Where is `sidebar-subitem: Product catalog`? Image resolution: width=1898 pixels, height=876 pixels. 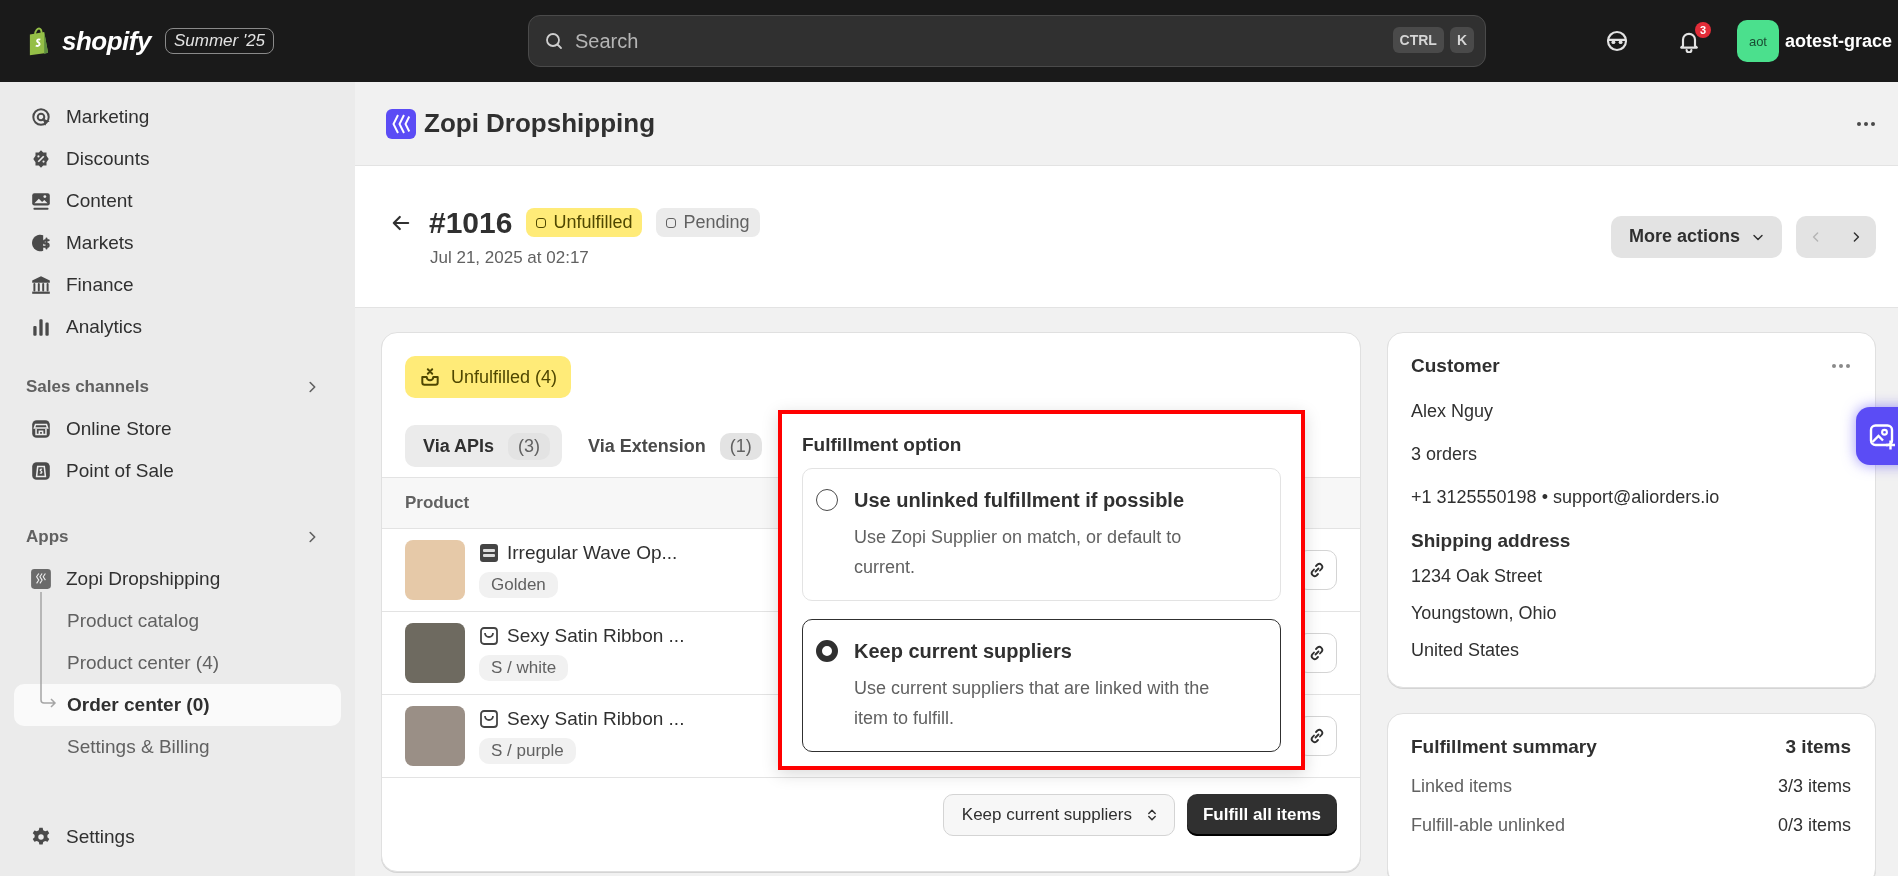
sidebar-subitem: Product catalog is located at coordinates (177, 621).